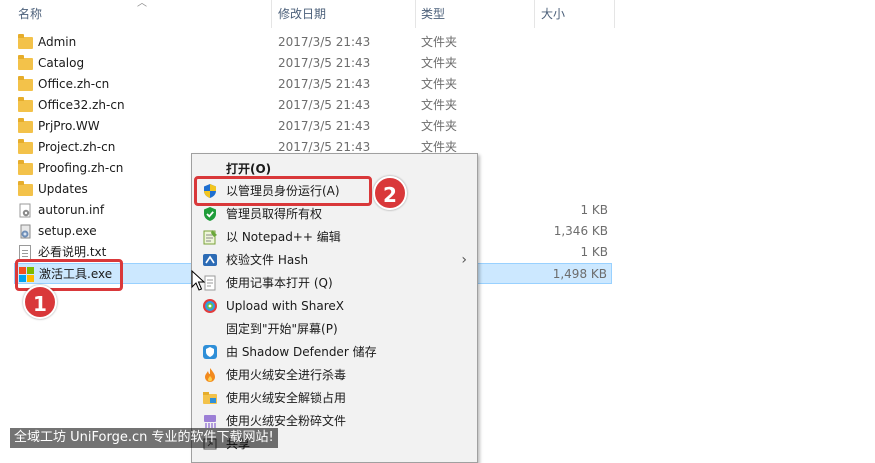 Image resolution: width=875 pixels, height=463 pixels. Describe the element at coordinates (142, 14) in the screenshot. I see `column-name-header: 名称` at that location.